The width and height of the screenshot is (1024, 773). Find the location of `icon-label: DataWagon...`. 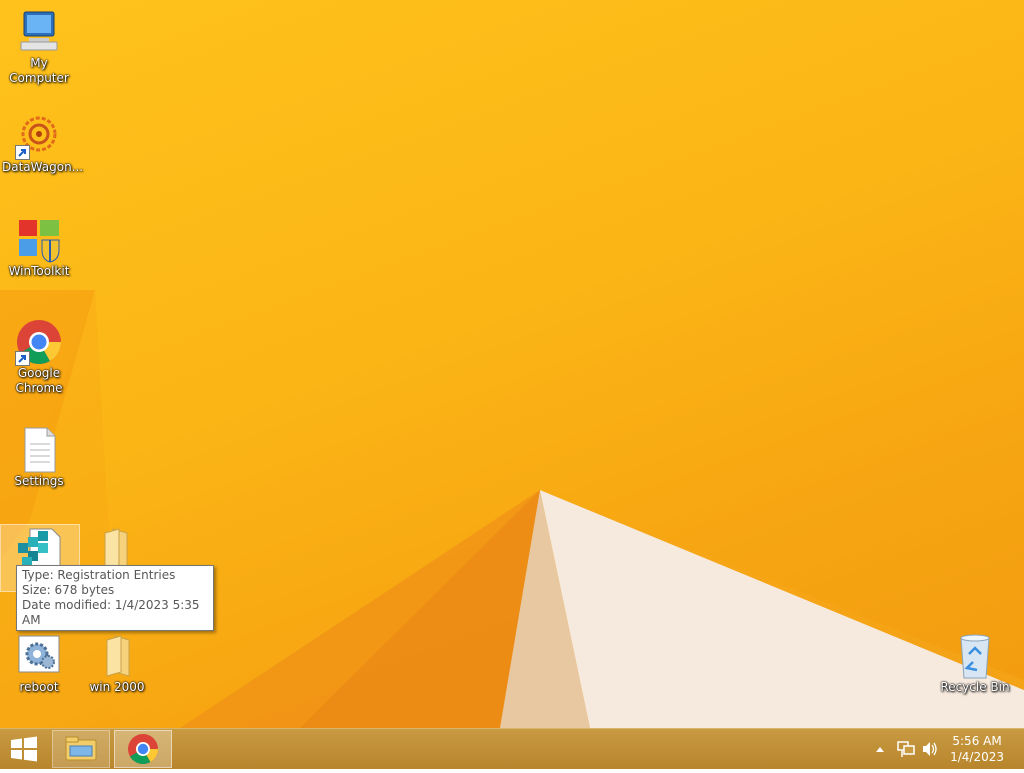

icon-label: DataWagon... is located at coordinates (43, 167).